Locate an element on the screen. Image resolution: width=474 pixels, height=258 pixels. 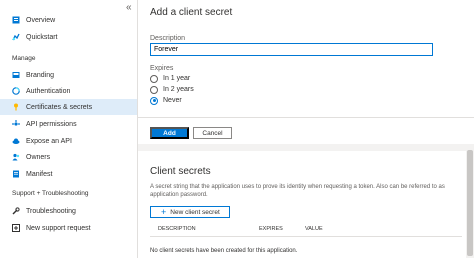
expires-label: Expires is located at coordinates (162, 68).